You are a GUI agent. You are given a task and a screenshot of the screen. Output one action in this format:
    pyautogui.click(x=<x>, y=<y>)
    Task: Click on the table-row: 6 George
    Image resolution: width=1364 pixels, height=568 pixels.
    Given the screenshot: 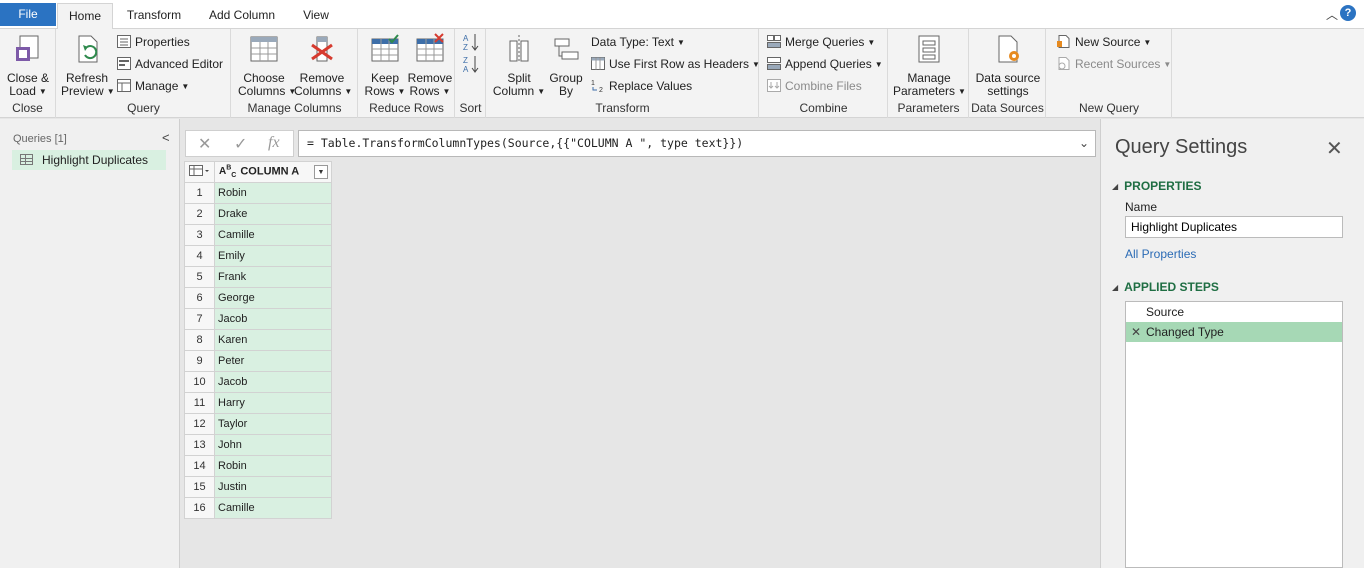 What is the action you would take?
    pyautogui.click(x=258, y=298)
    